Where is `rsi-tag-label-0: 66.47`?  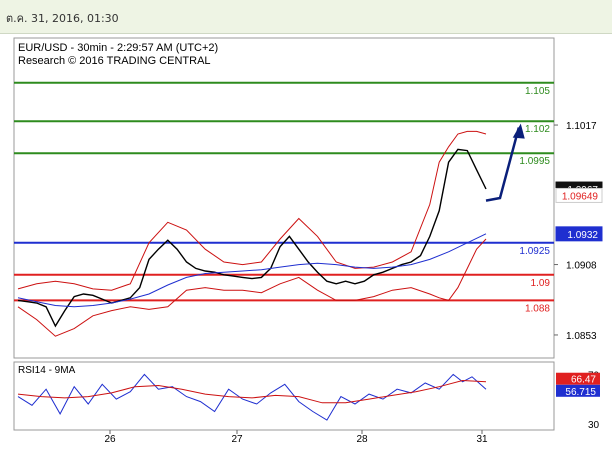 rsi-tag-label-0: 66.47 is located at coordinates (583, 380).